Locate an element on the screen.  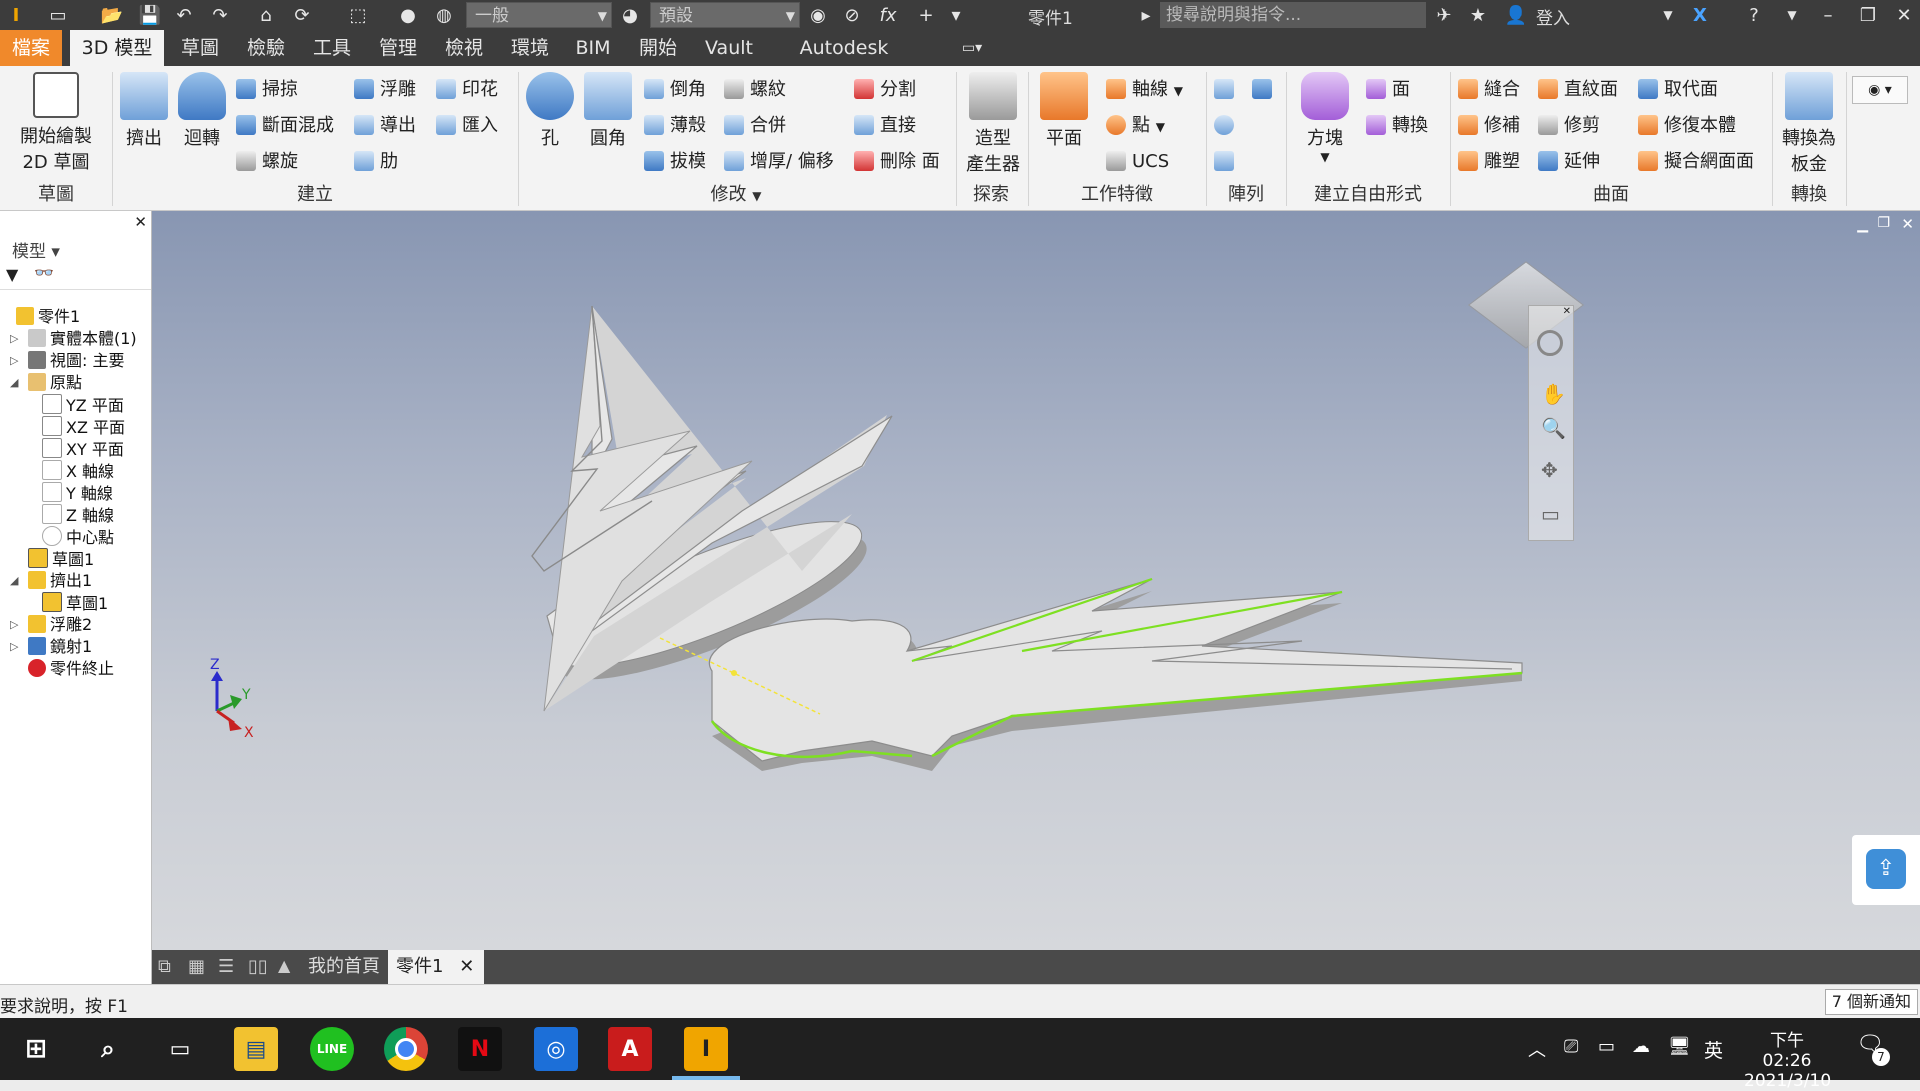
tab-part1: 零件1 ✕ is located at coordinates (436, 967).